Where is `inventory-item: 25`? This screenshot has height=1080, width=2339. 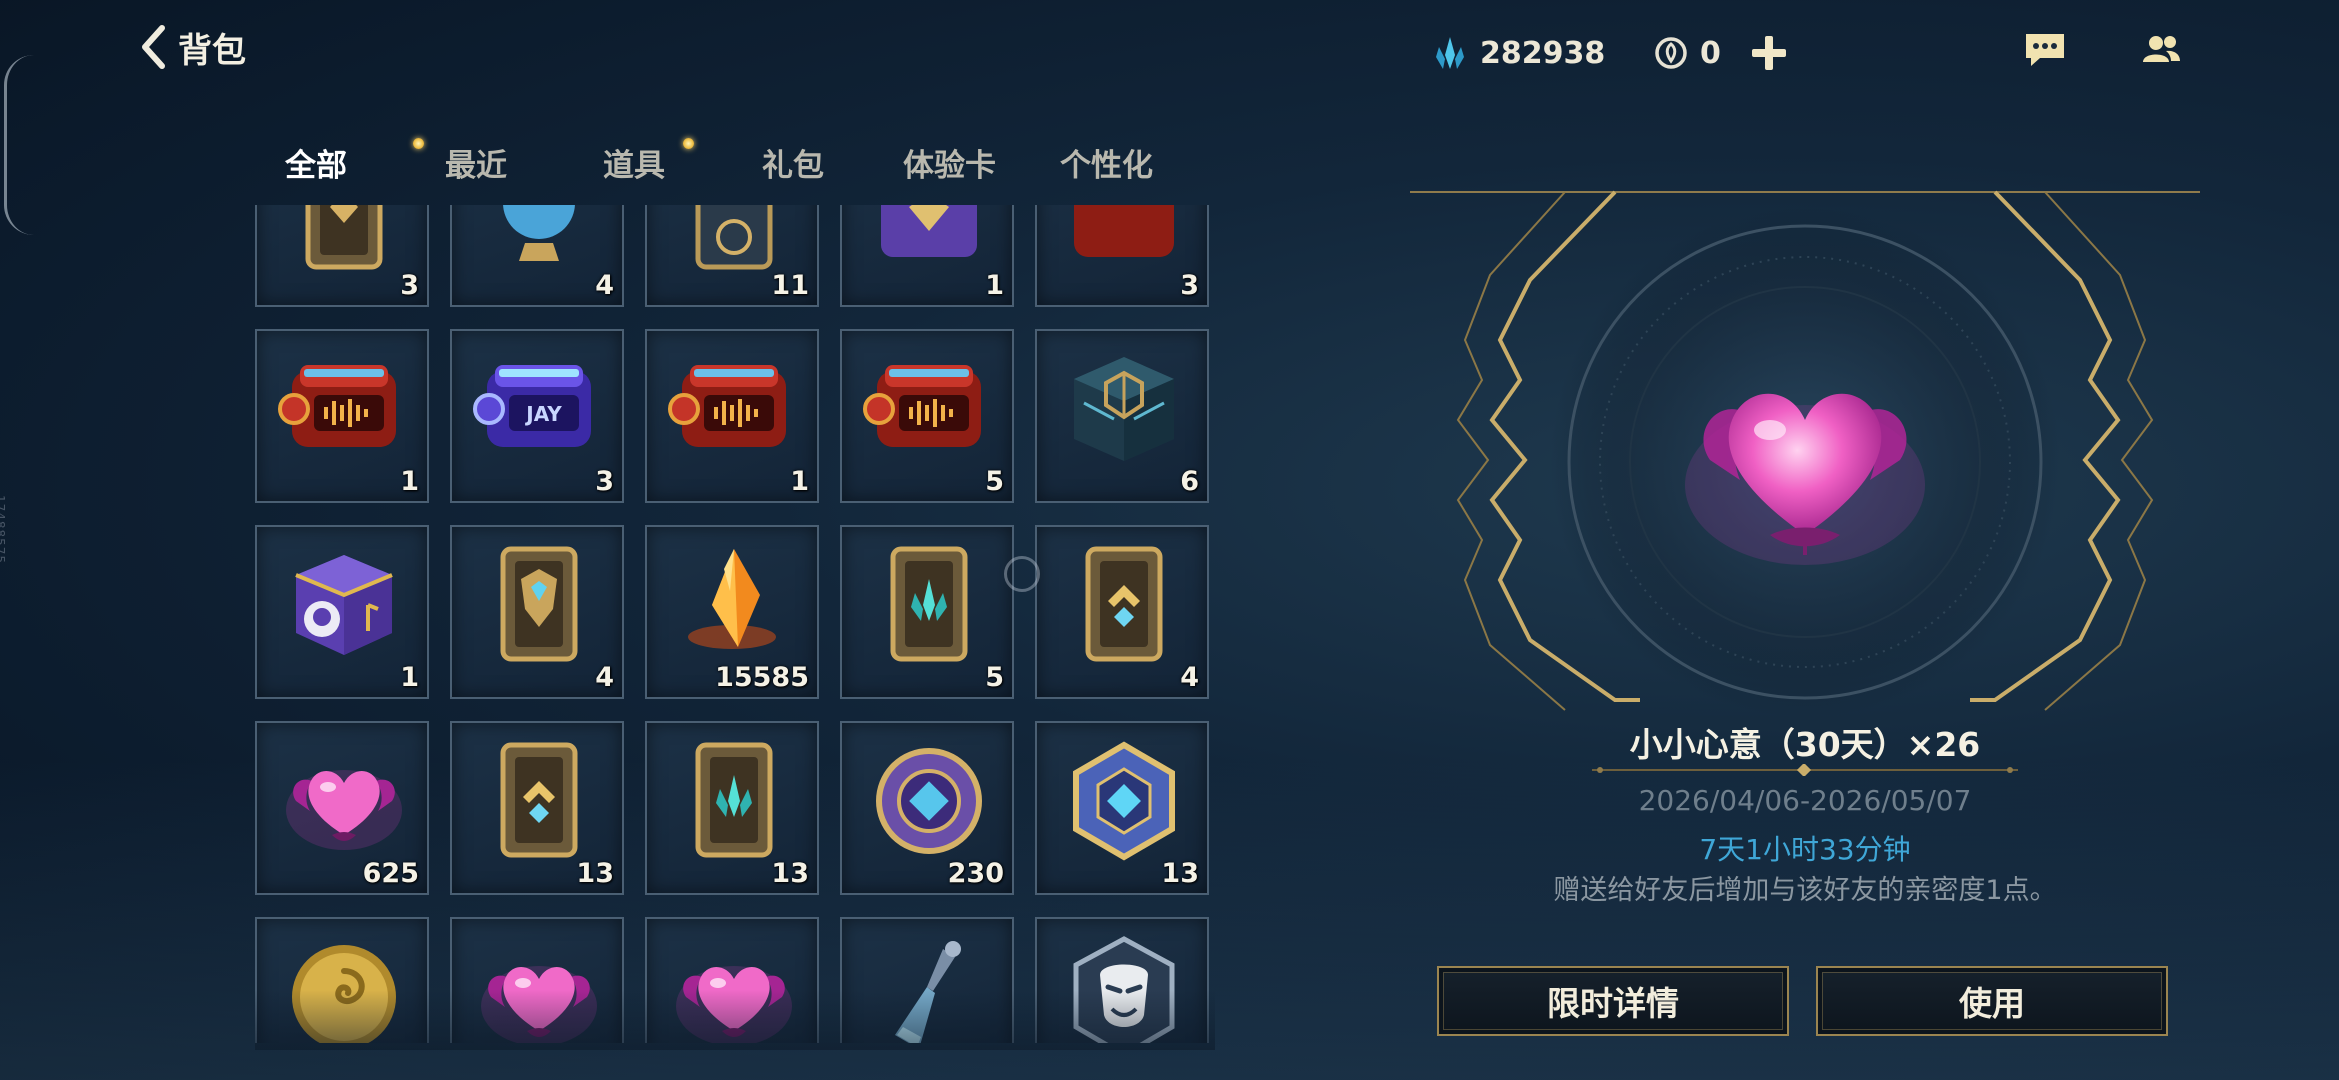 inventory-item: 25 is located at coordinates (1122, 980).